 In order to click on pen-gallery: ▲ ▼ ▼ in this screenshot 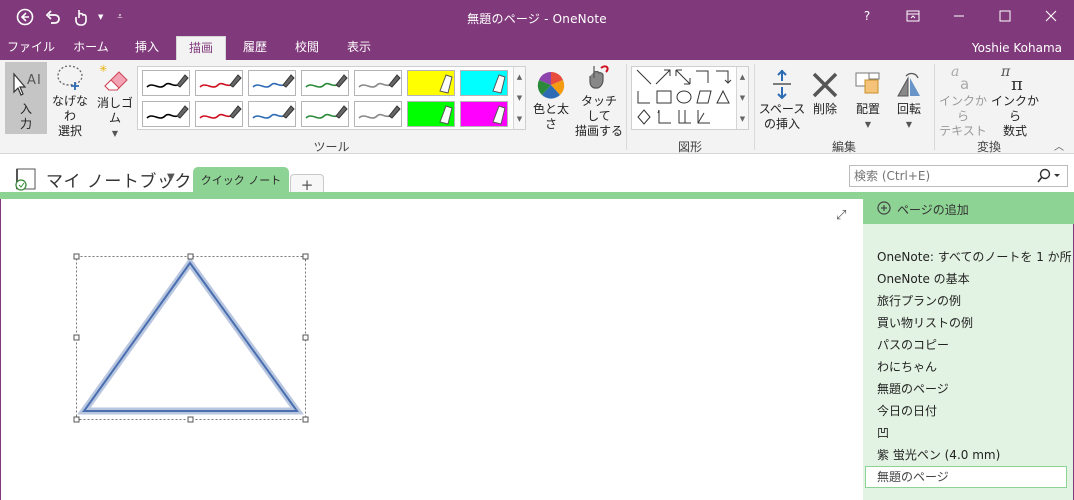, I will do `click(331, 98)`.